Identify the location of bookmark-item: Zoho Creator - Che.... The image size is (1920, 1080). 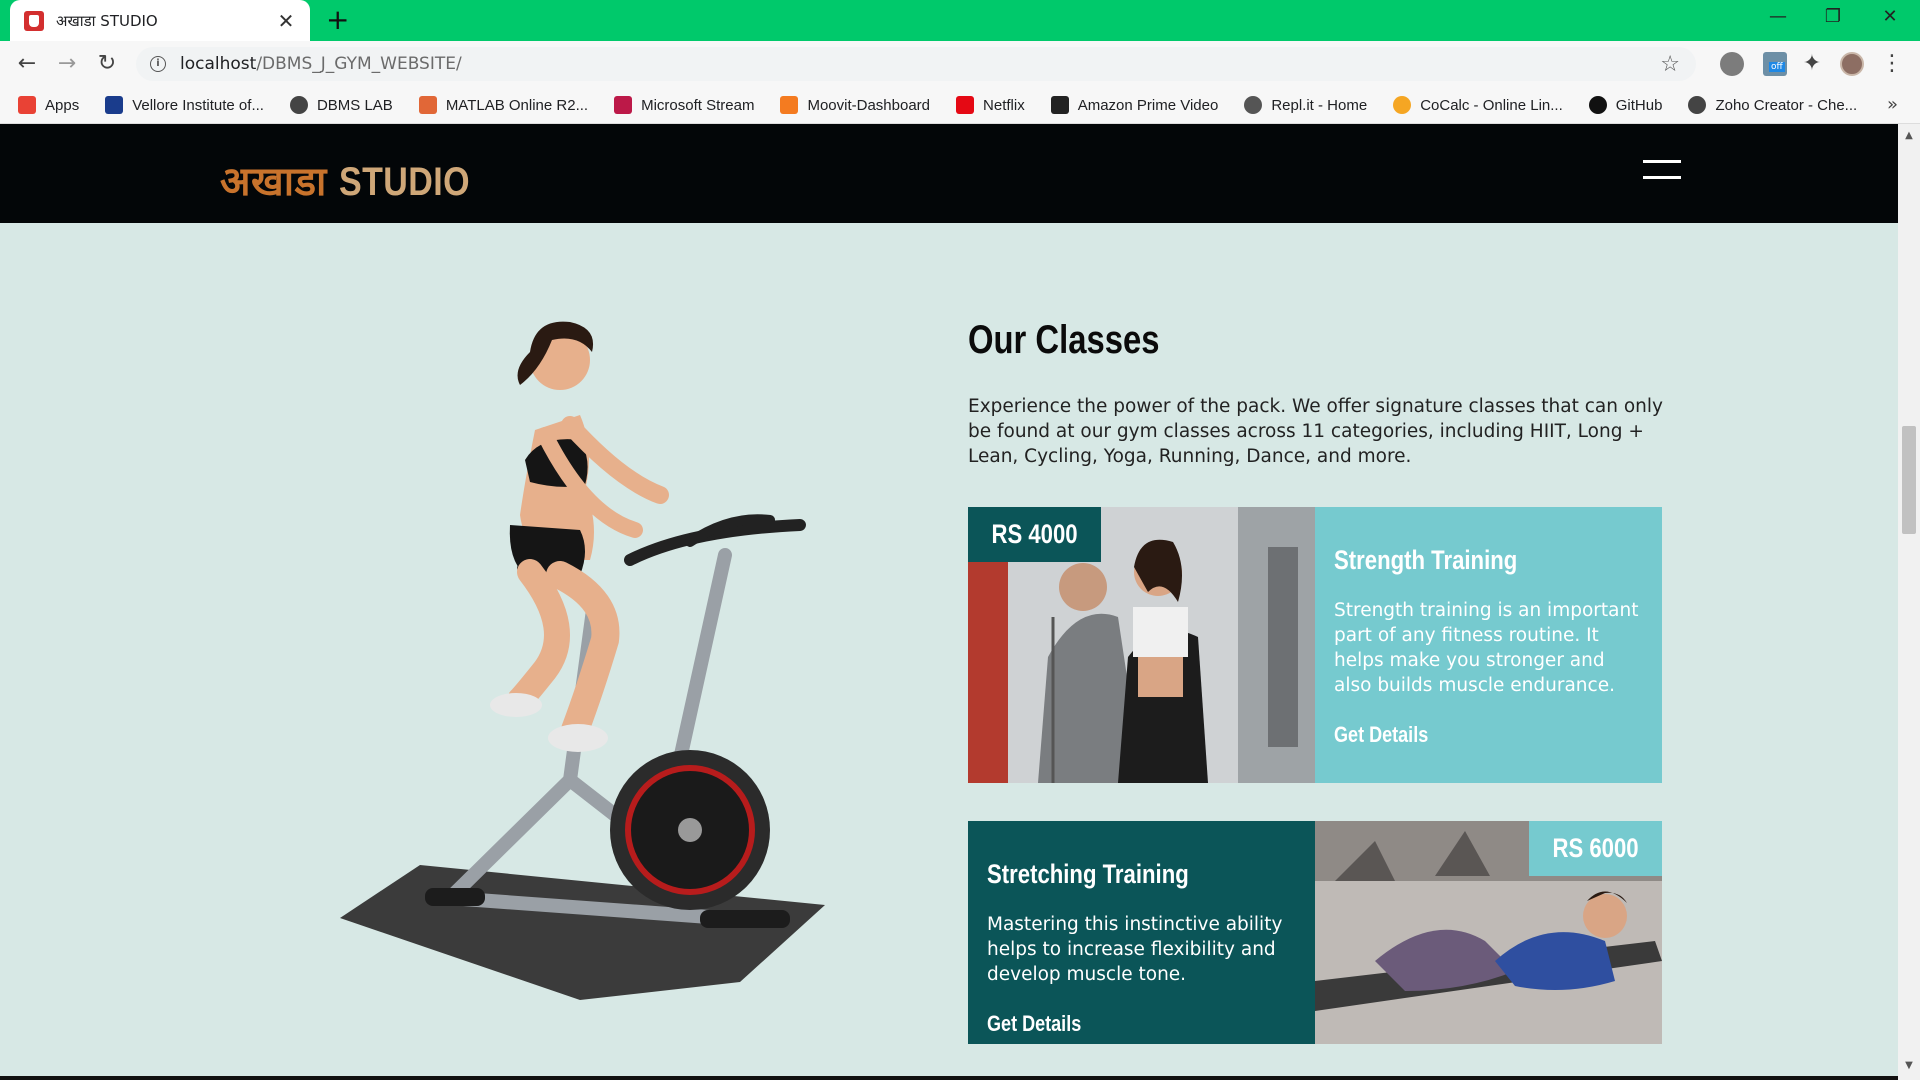
(1772, 105).